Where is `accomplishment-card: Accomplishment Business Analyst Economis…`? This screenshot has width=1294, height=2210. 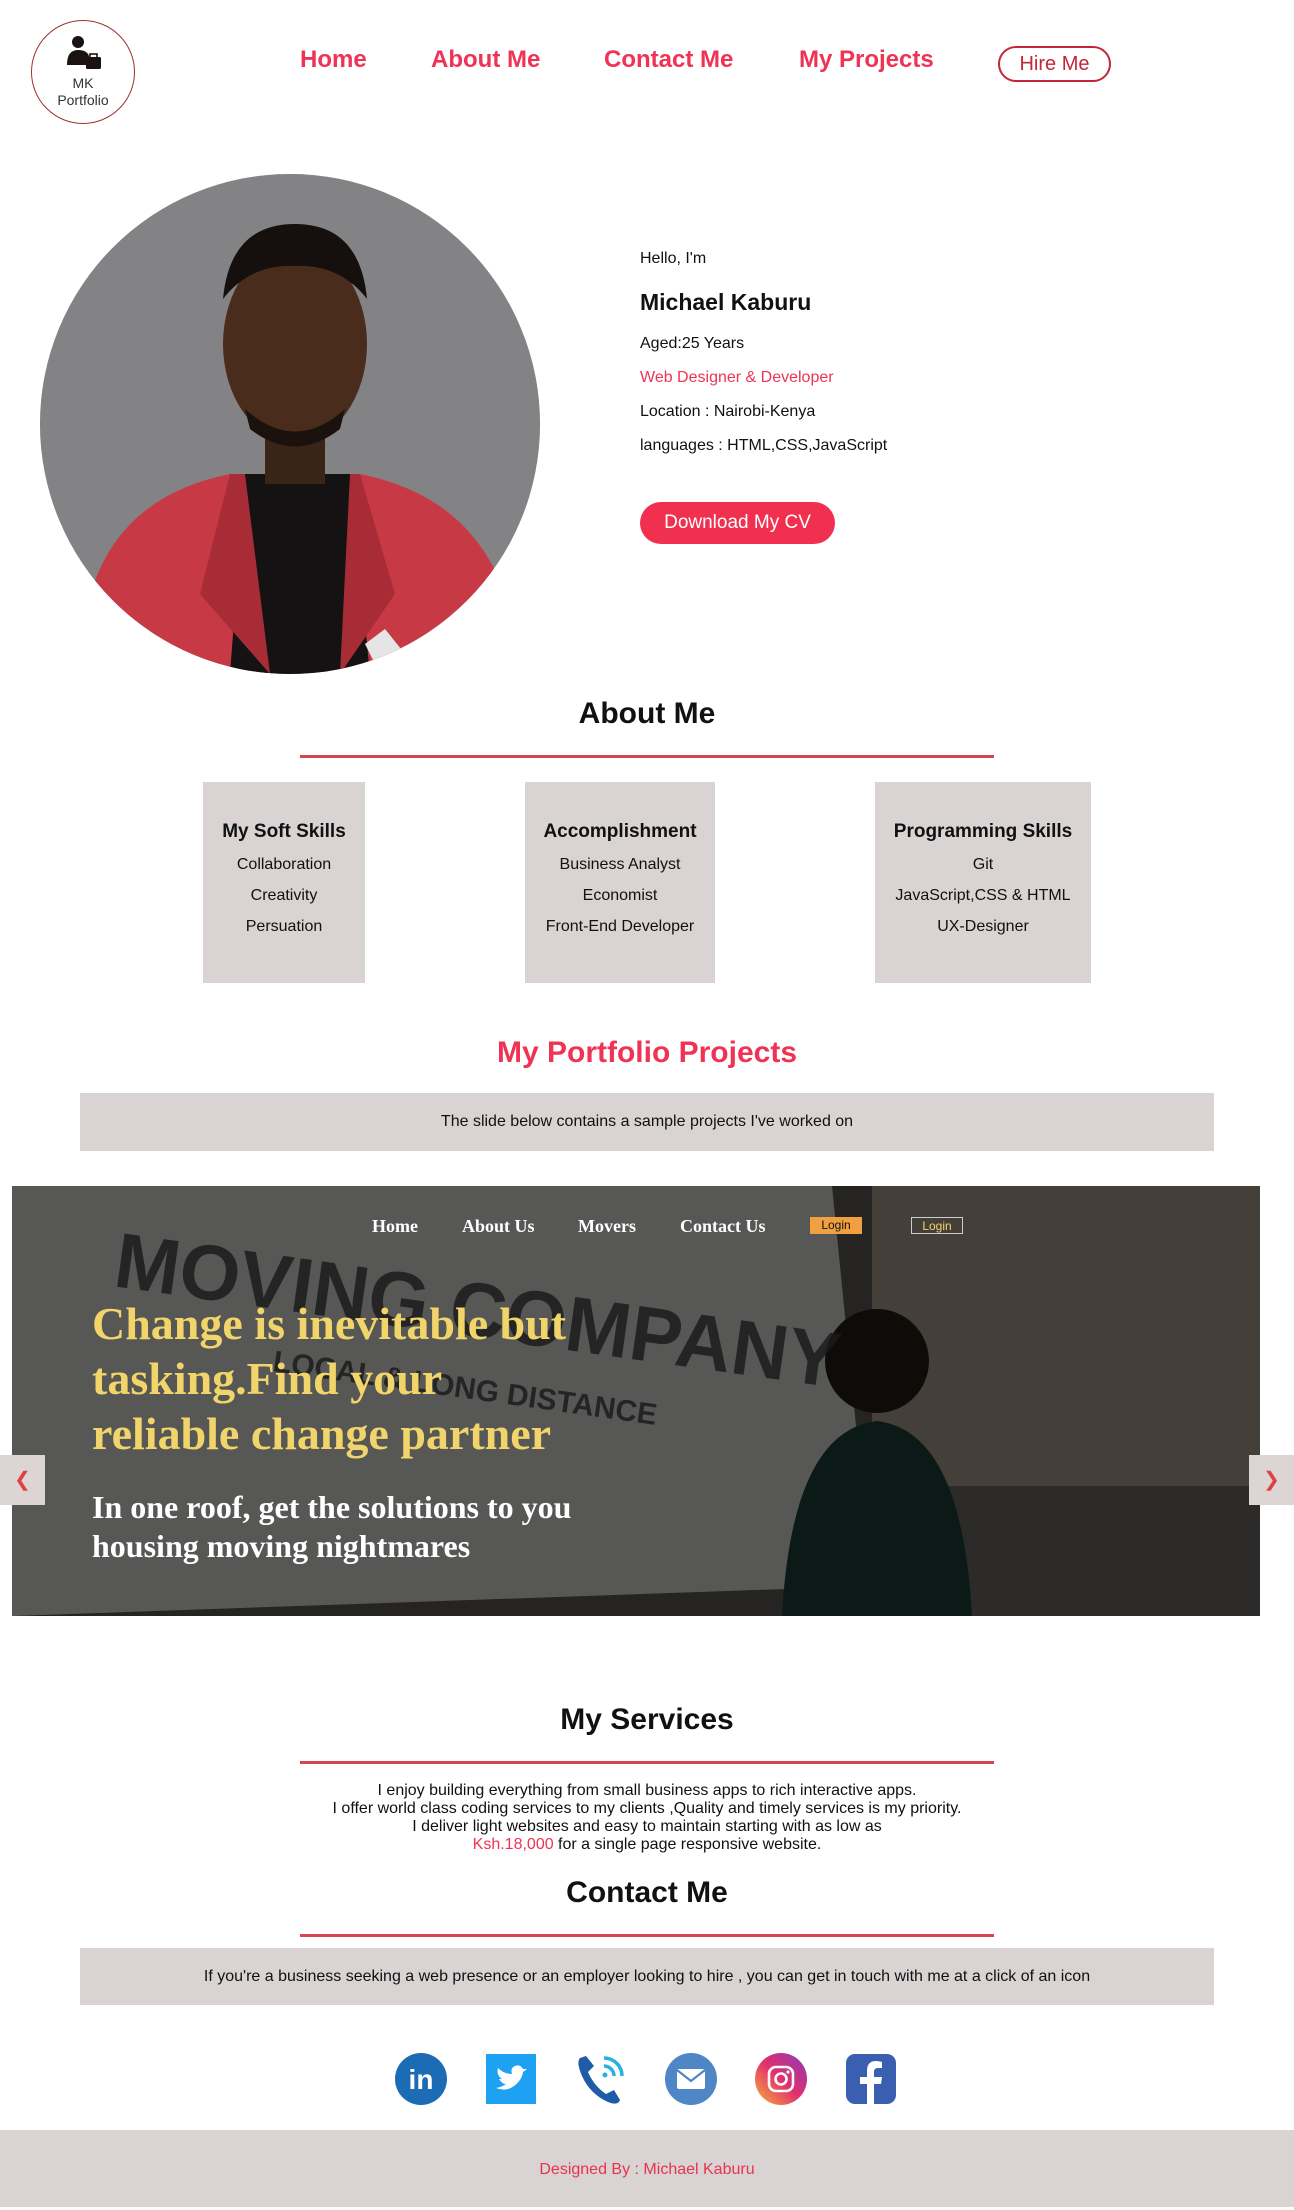 accomplishment-card: Accomplishment Business Analyst Economis… is located at coordinates (620, 882).